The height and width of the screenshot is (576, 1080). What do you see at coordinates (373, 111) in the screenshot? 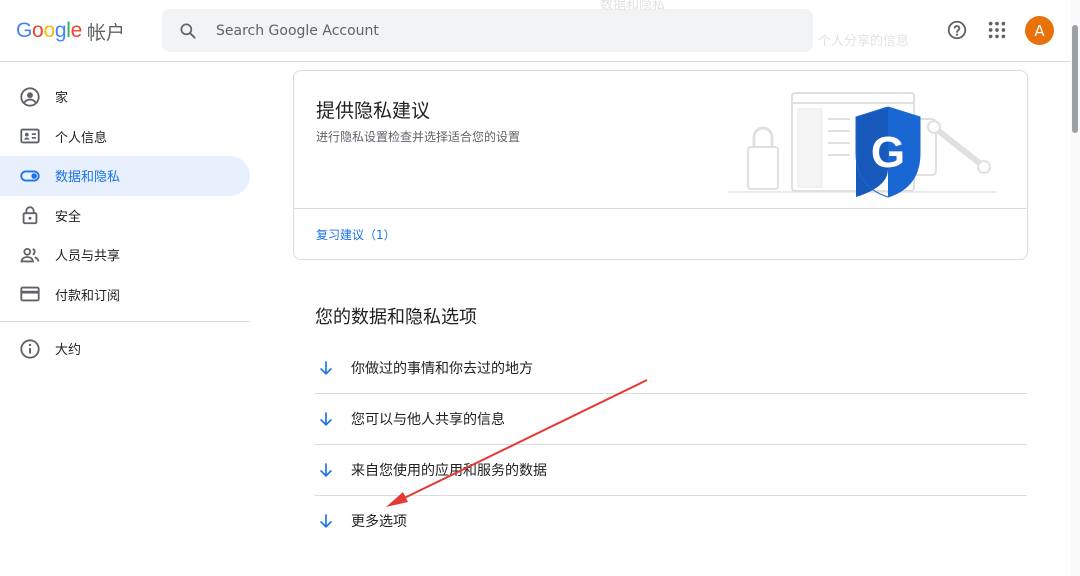
I see `card-title: 提供隐私建议` at bounding box center [373, 111].